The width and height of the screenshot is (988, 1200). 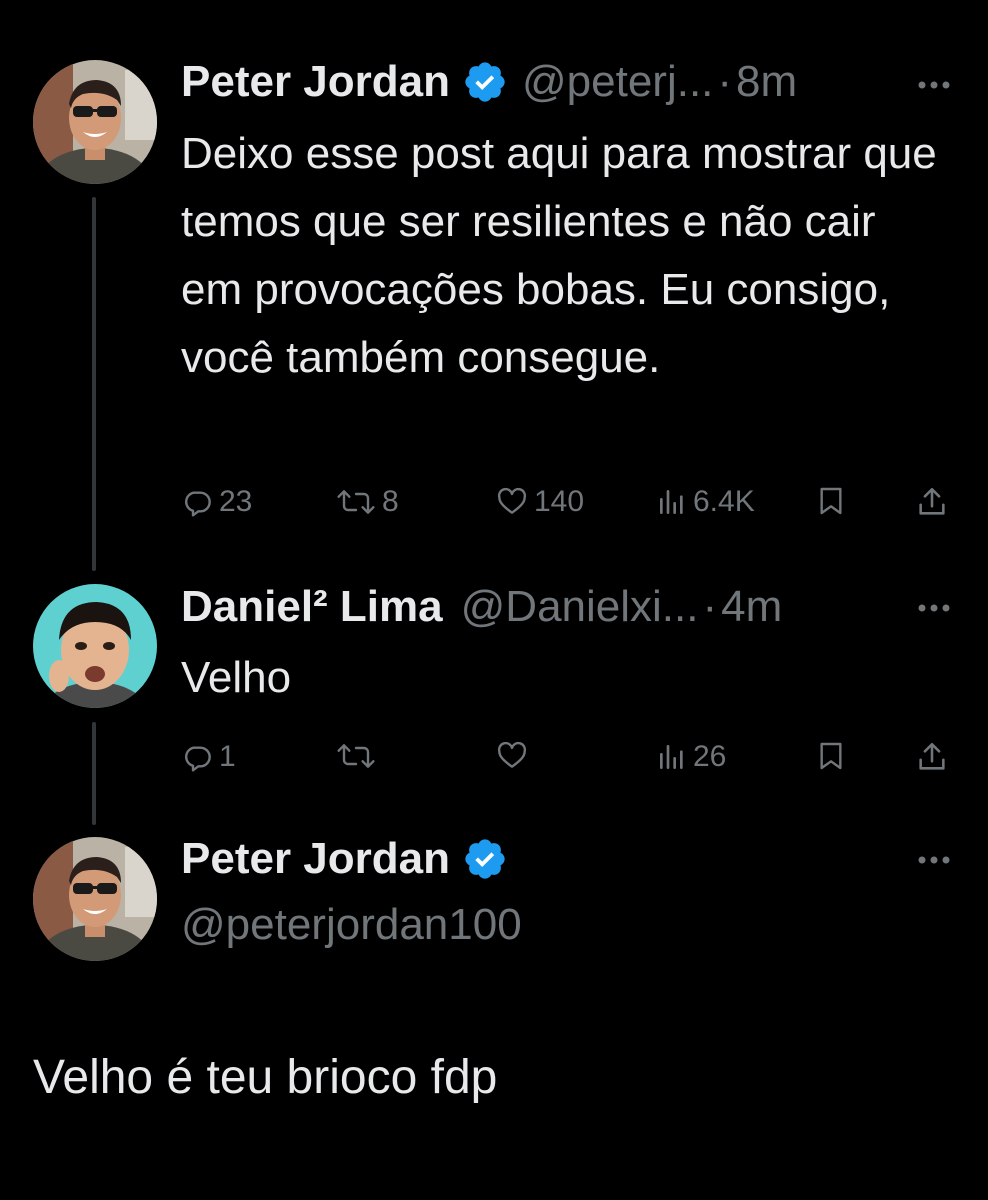 What do you see at coordinates (351, 925) in the screenshot?
I see `author-handle: @peterjordan100` at bounding box center [351, 925].